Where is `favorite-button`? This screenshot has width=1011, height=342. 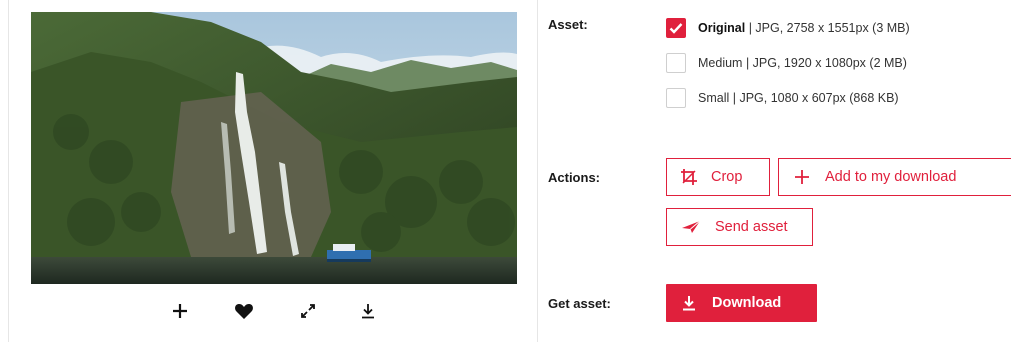
favorite-button is located at coordinates (244, 311).